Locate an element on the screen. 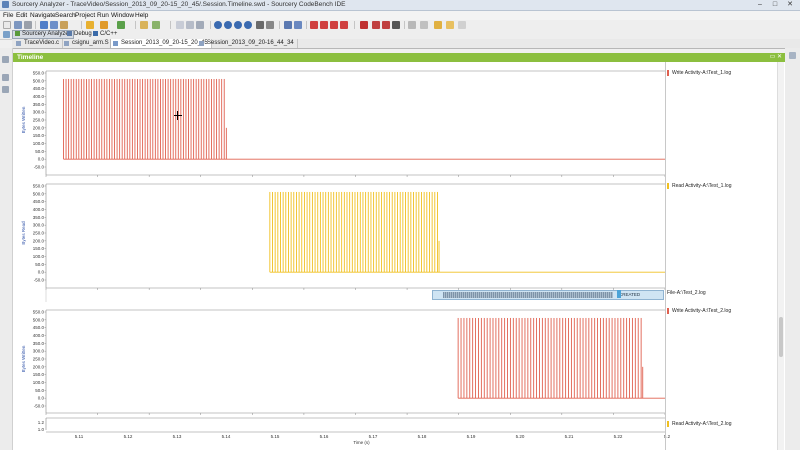 The width and height of the screenshot is (800, 450). new-file-icon is located at coordinates (7, 25).